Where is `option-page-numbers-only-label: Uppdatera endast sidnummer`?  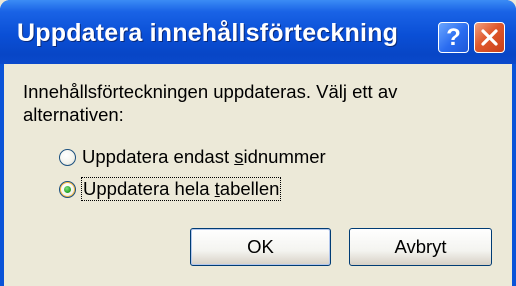
option-page-numbers-only-label: Uppdatera endast sidnummer is located at coordinates (204, 156).